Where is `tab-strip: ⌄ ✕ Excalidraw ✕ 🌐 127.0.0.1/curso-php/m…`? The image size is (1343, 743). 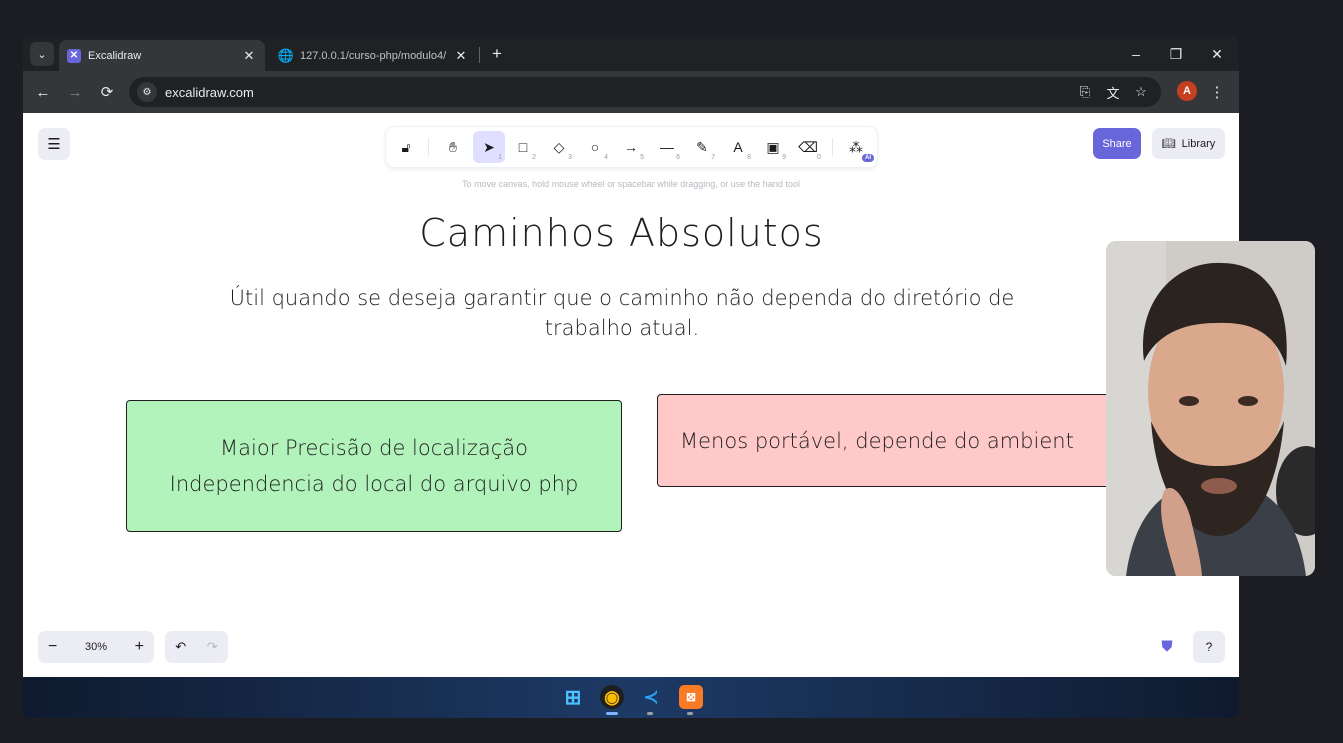 tab-strip: ⌄ ✕ Excalidraw ✕ 🌐 127.0.0.1/curso-php/m… is located at coordinates (631, 54).